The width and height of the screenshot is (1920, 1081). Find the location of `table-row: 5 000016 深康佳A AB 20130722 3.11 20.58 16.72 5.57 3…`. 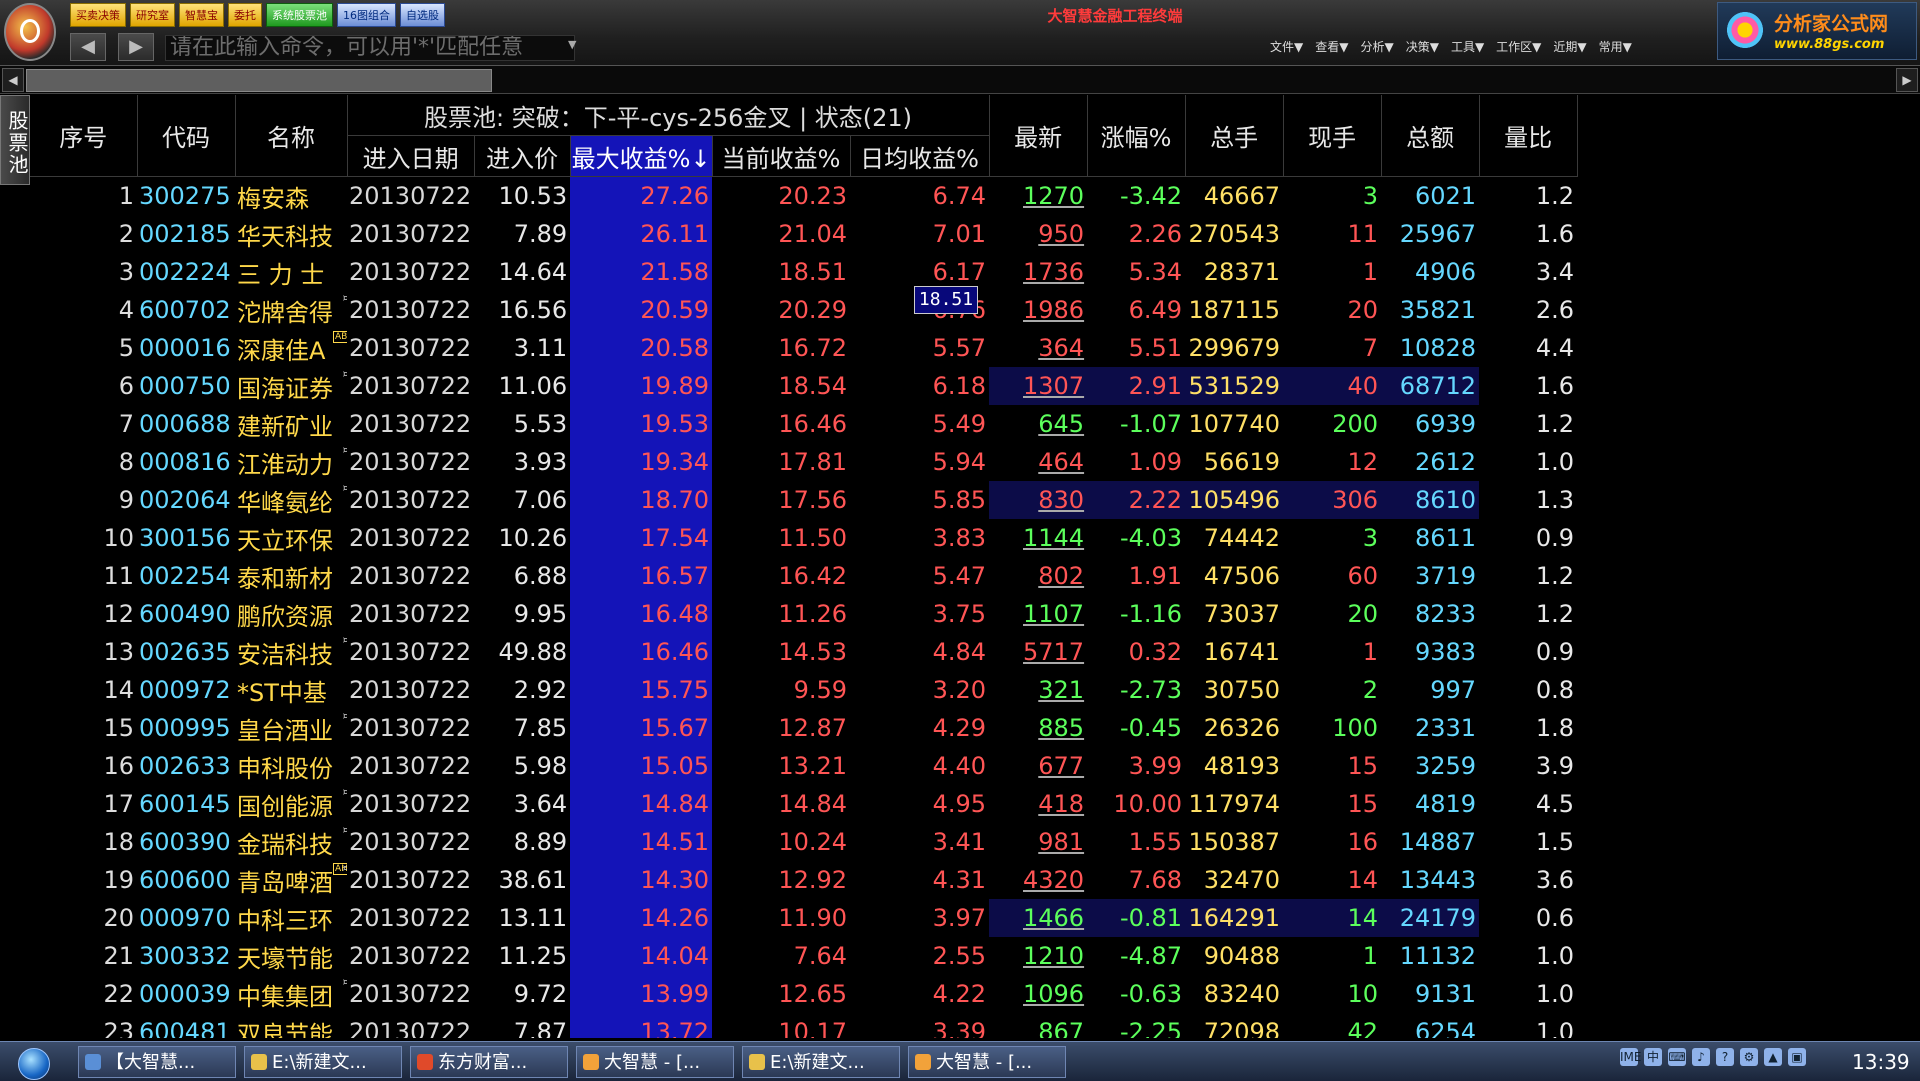

table-row: 5 000016 深康佳A AB 20130722 3.11 20.58 16.72 5.57 3… is located at coordinates (803, 348).